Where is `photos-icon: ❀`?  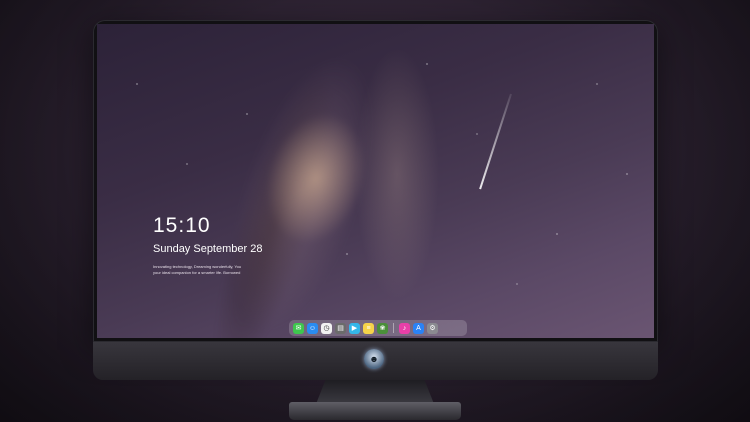
photos-icon: ❀ is located at coordinates (382, 328).